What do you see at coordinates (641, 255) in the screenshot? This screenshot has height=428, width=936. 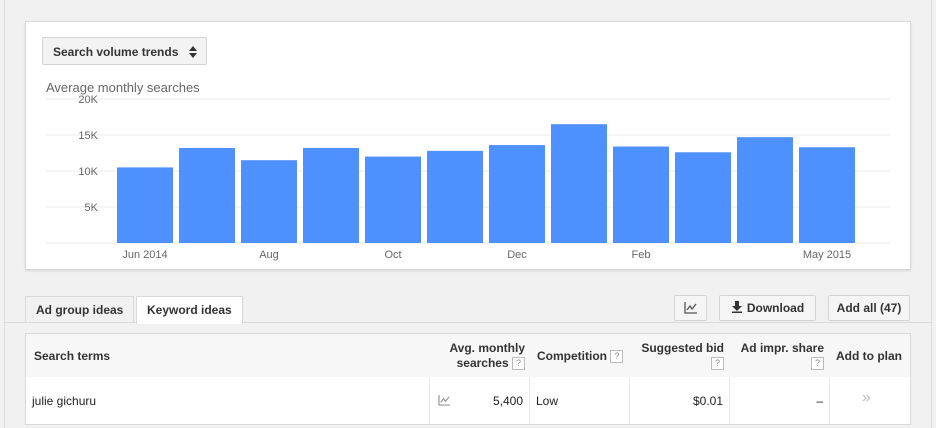 I see `x-tick-label: Feb` at bounding box center [641, 255].